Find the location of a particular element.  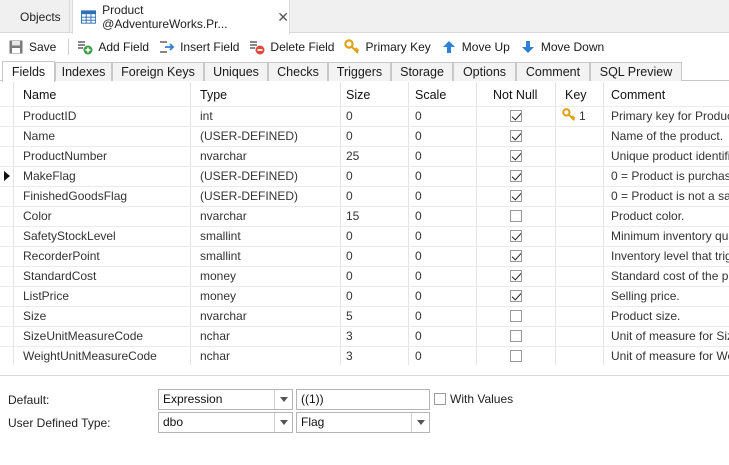

table-row: Color nvarchar 15 0 Product color. is located at coordinates (364, 216).